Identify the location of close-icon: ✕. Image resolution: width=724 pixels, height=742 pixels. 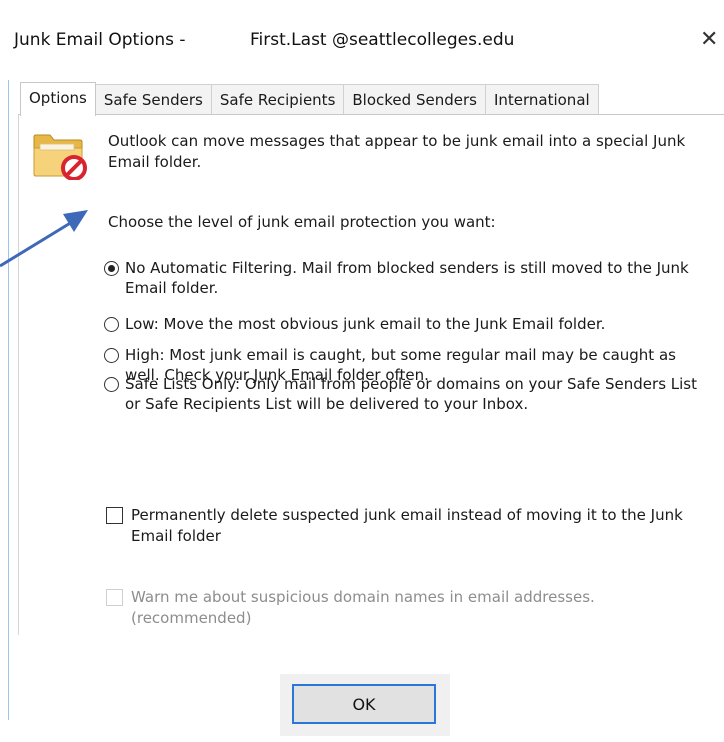
(712, 40).